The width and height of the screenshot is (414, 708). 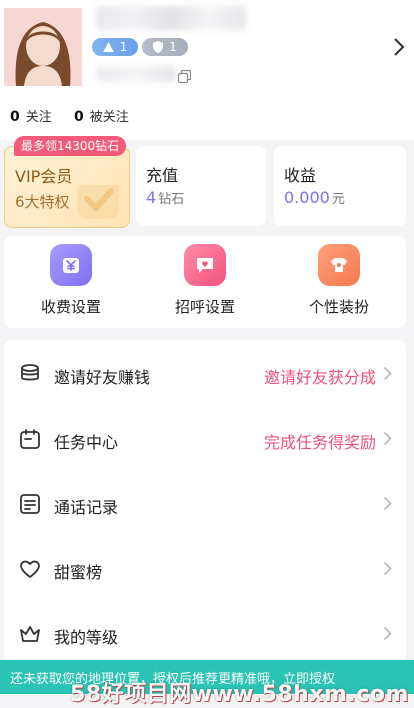 I want to click on followers-stat: 0 被关注, so click(x=101, y=115).